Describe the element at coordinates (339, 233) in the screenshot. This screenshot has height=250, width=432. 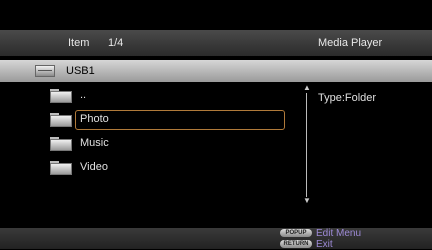
I see `edit-menu-hint: Edit Menu` at that location.